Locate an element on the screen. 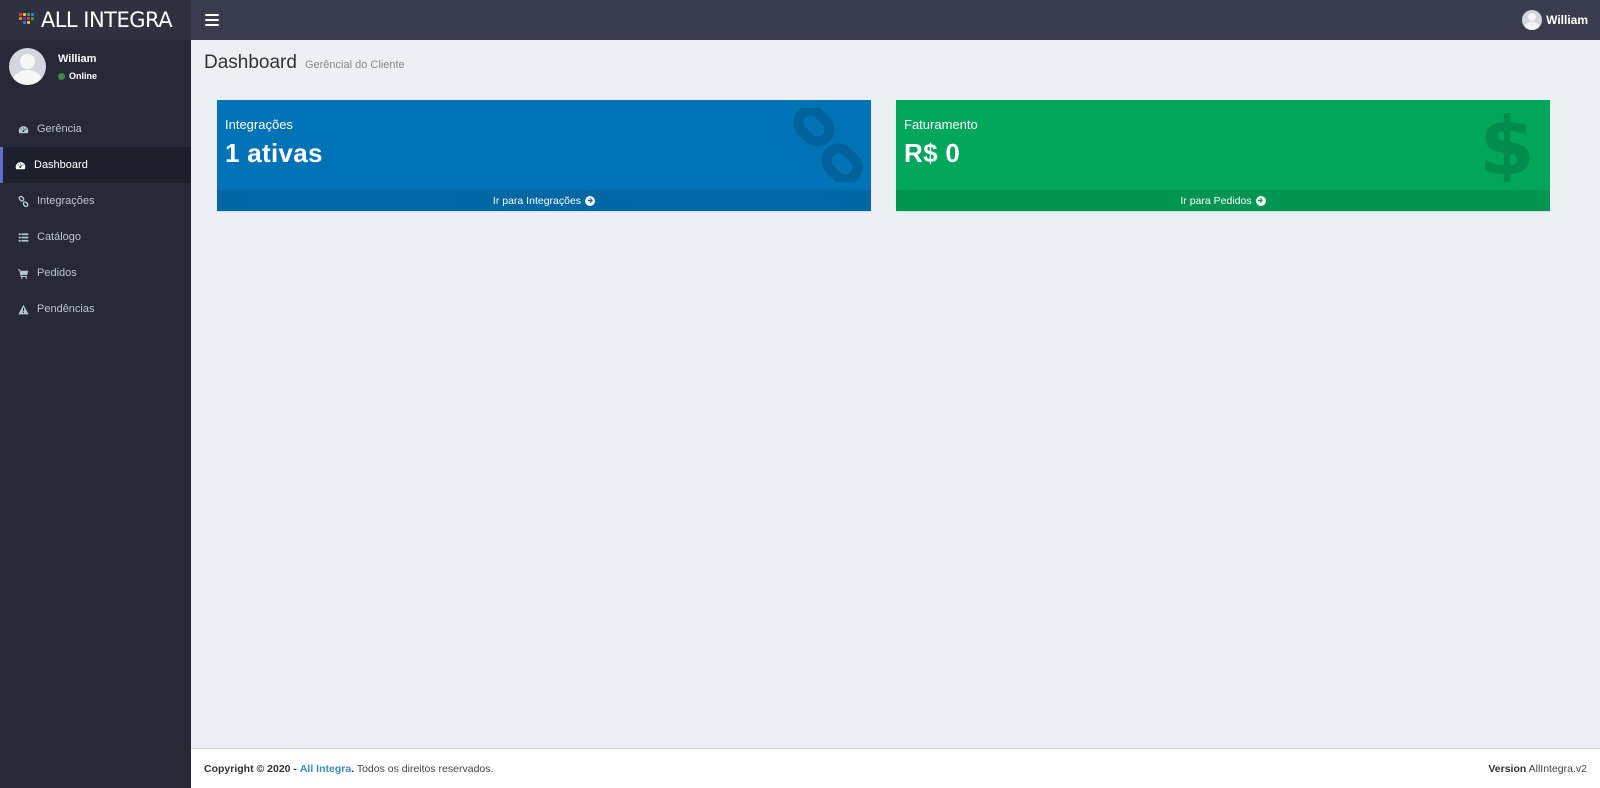  sidebar-item-label: Integrações is located at coordinates (66, 201).